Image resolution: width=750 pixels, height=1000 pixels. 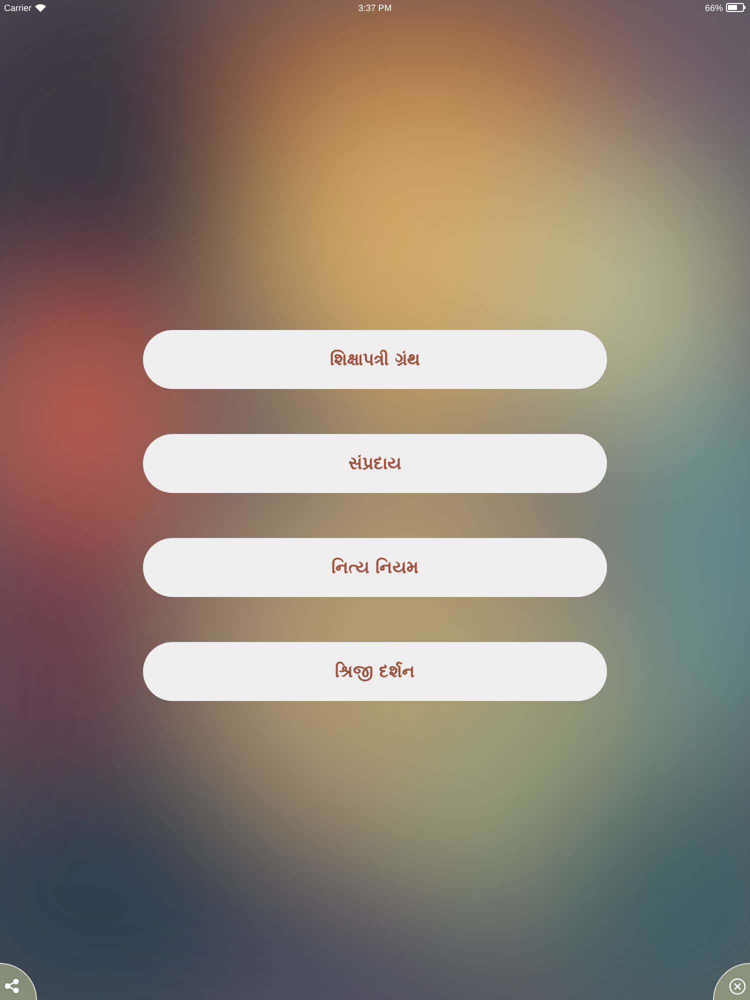 What do you see at coordinates (18, 7) in the screenshot?
I see `carrier-label: Carrier` at bounding box center [18, 7].